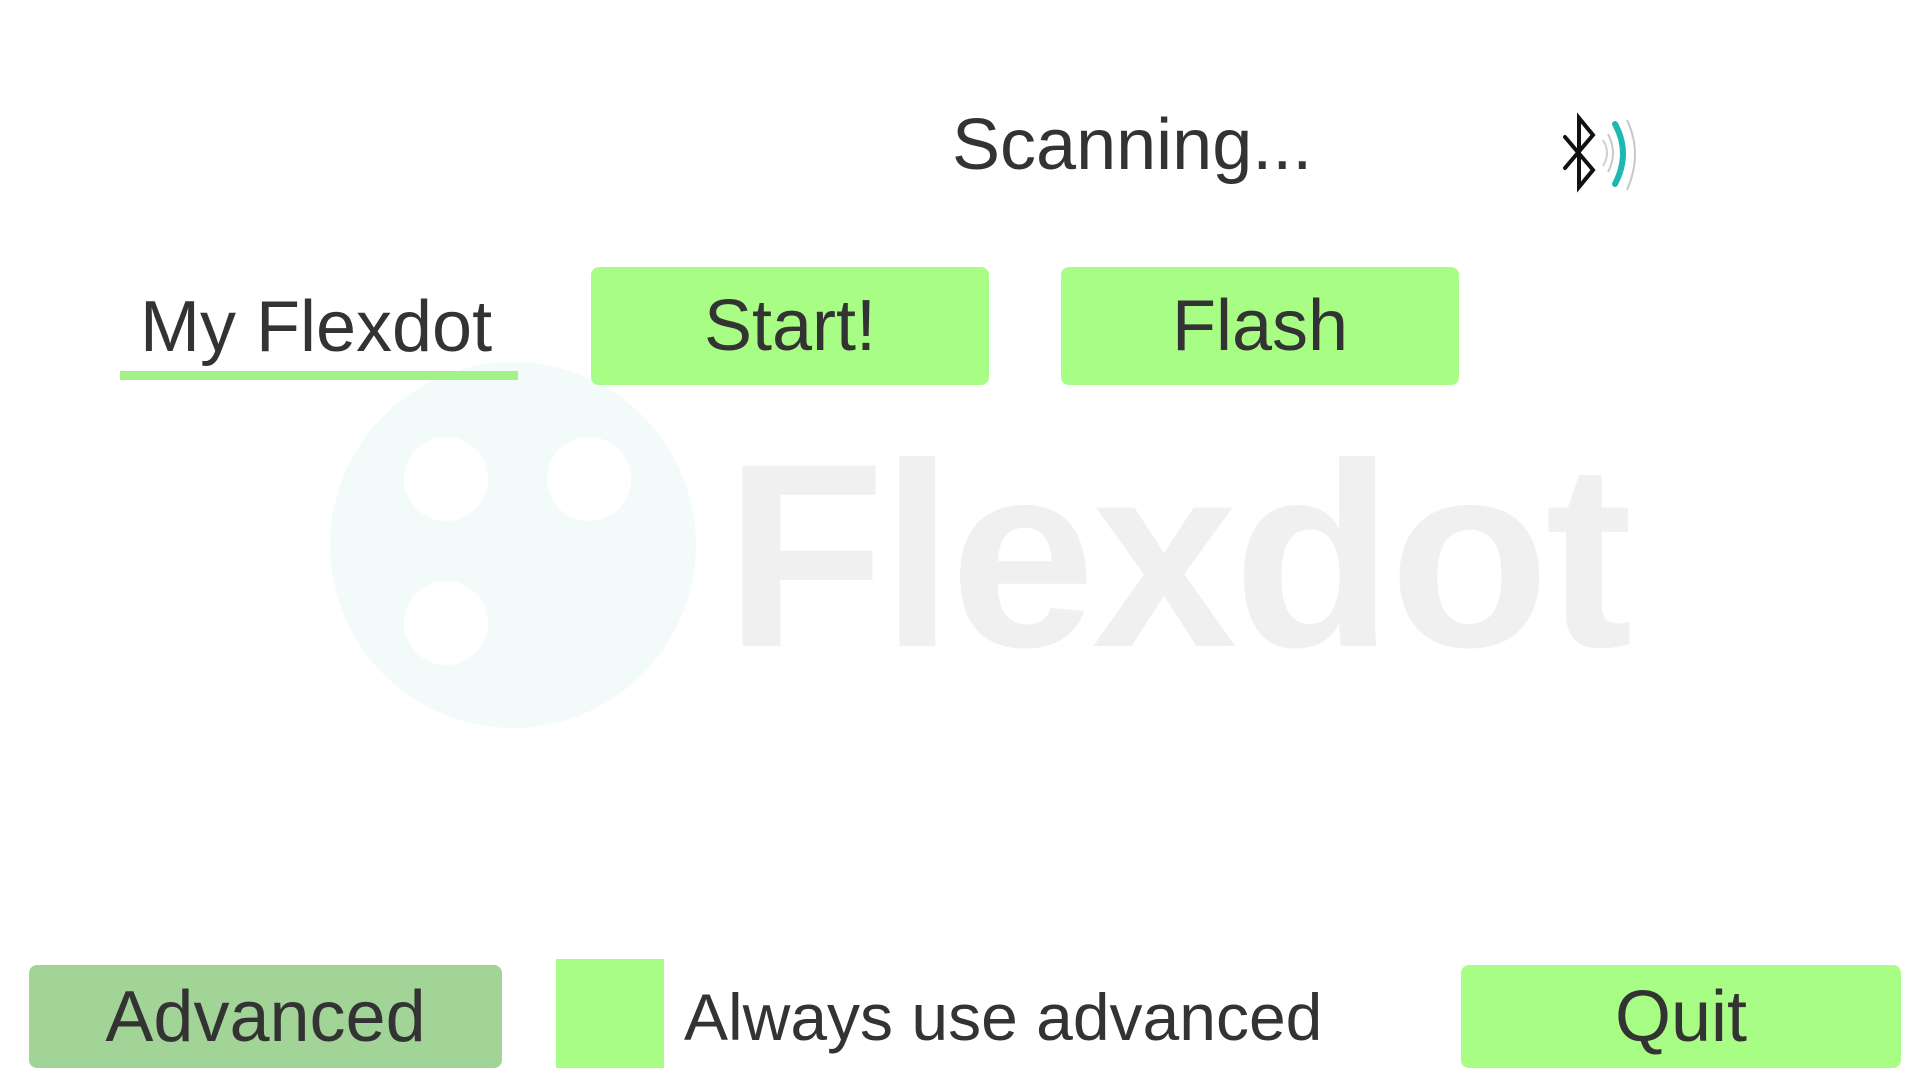 The width and height of the screenshot is (1920, 1080). Describe the element at coordinates (790, 326) in the screenshot. I see `start-button: Start!` at that location.